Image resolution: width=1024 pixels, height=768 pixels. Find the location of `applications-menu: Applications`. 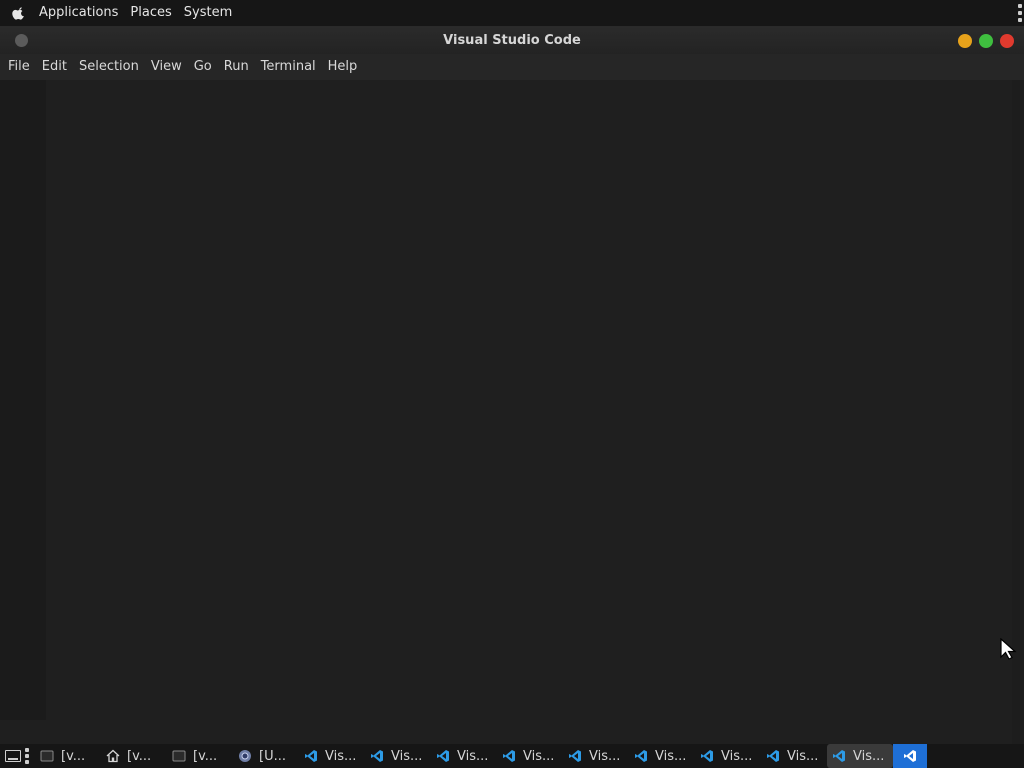

applications-menu: Applications is located at coordinates (78, 13).